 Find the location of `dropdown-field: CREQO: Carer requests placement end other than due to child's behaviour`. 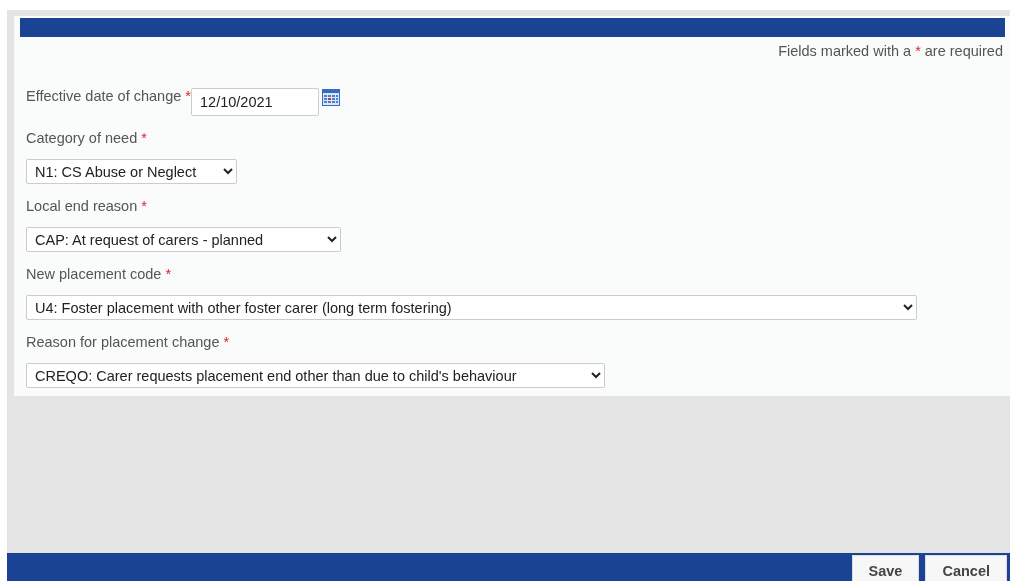

dropdown-field: CREQO: Carer requests placement end other than due to child's behaviour is located at coordinates (315, 375).